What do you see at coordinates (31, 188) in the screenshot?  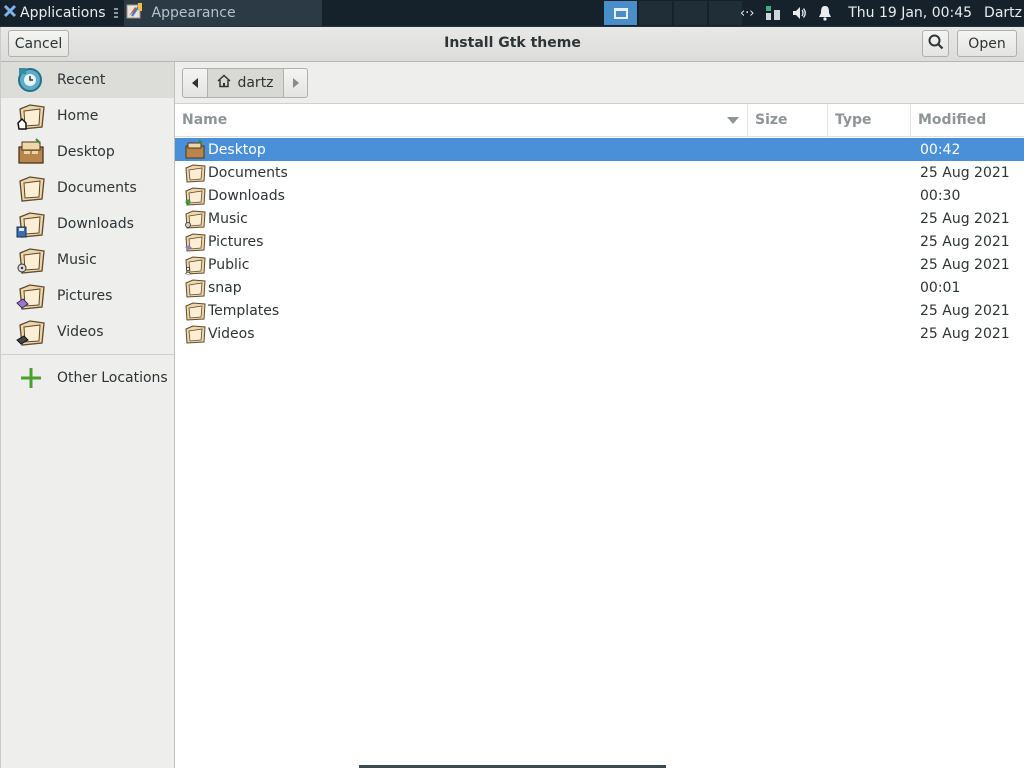 I see `documents-folder-icon` at bounding box center [31, 188].